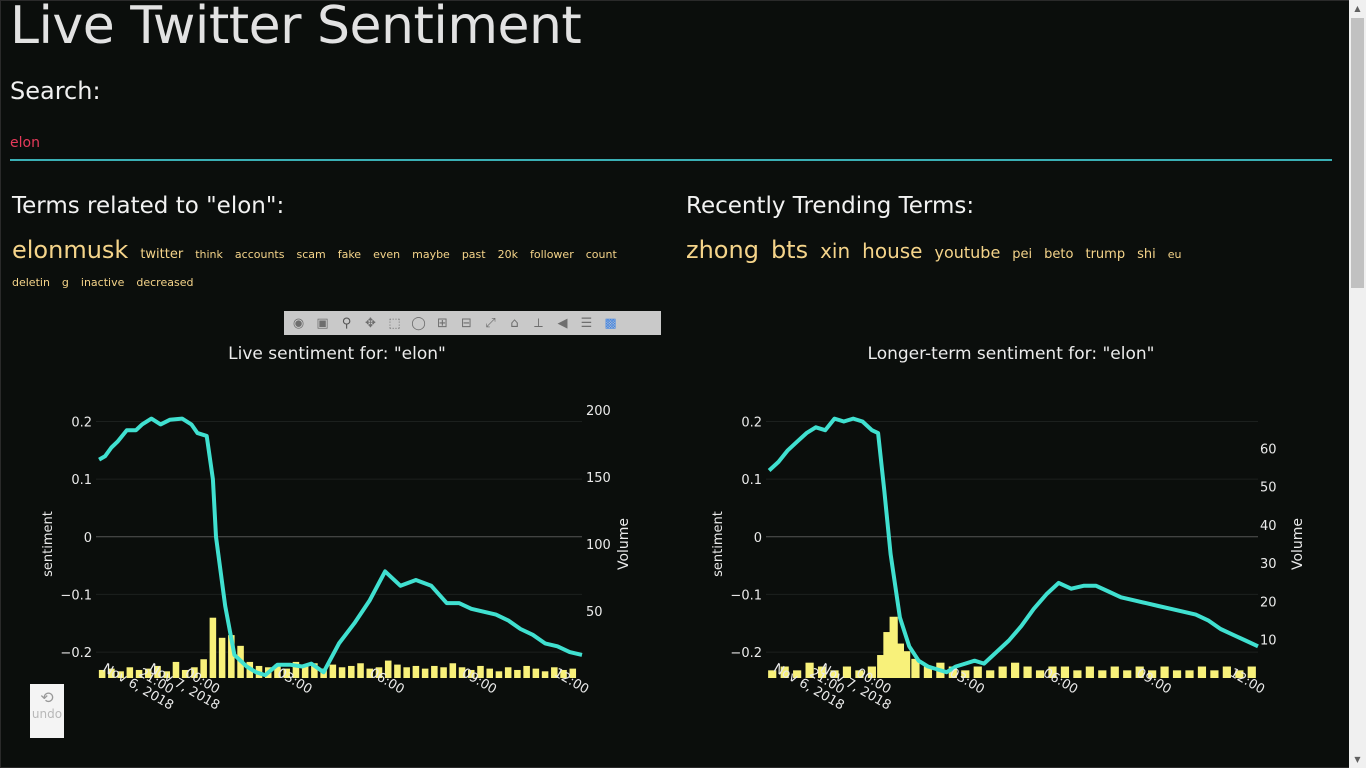 This screenshot has width=1366, height=768. I want to click on term-deletin: deletin, so click(31, 283).